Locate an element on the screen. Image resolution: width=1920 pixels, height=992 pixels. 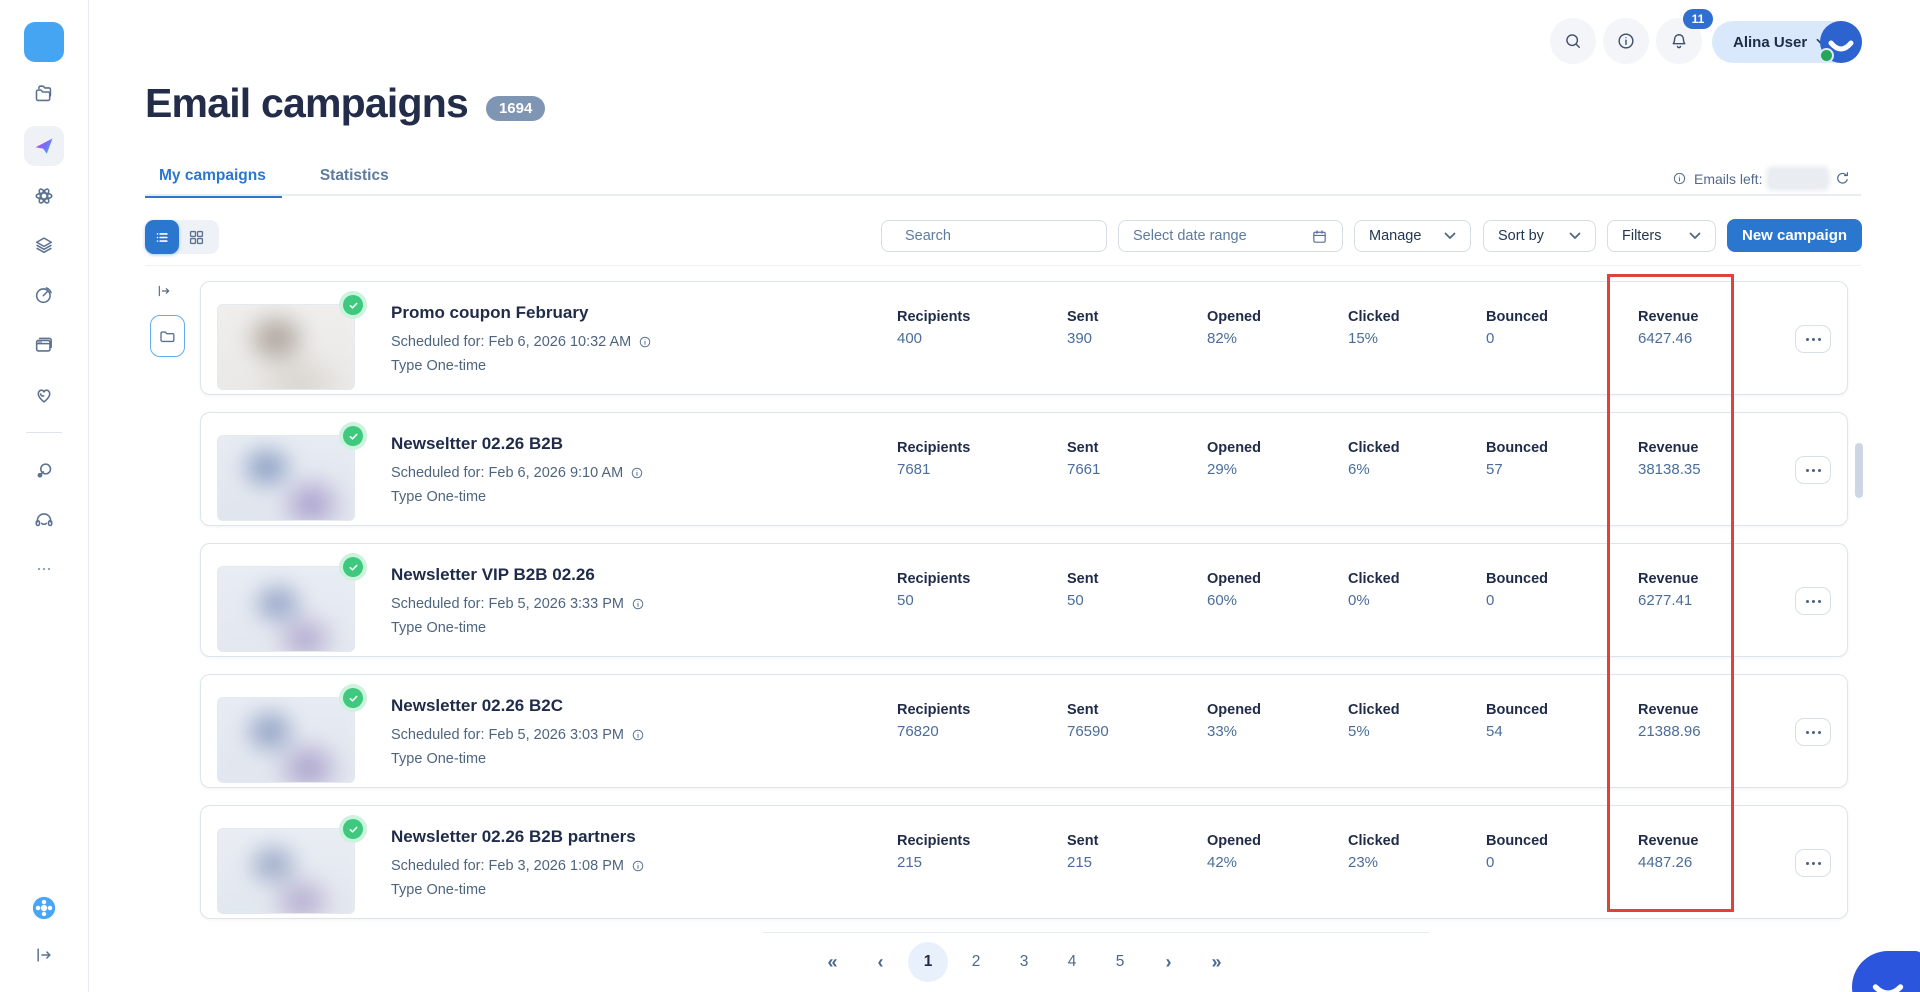
help-button is located at coordinates (1626, 41).